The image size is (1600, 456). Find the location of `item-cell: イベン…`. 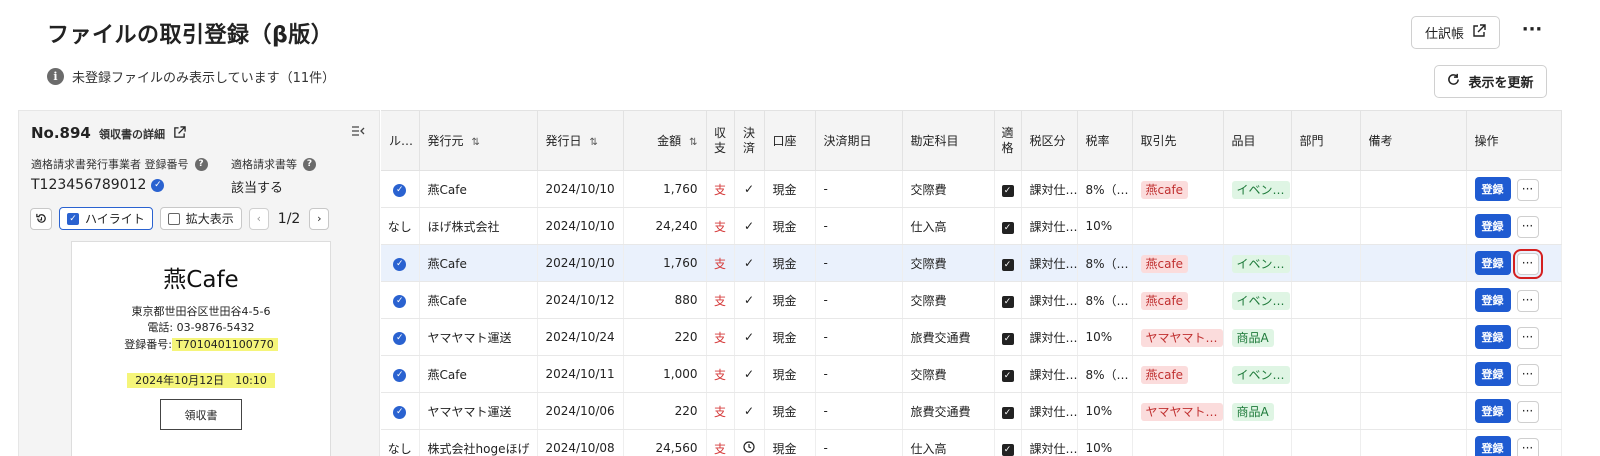

item-cell: イベン… is located at coordinates (1257, 263).